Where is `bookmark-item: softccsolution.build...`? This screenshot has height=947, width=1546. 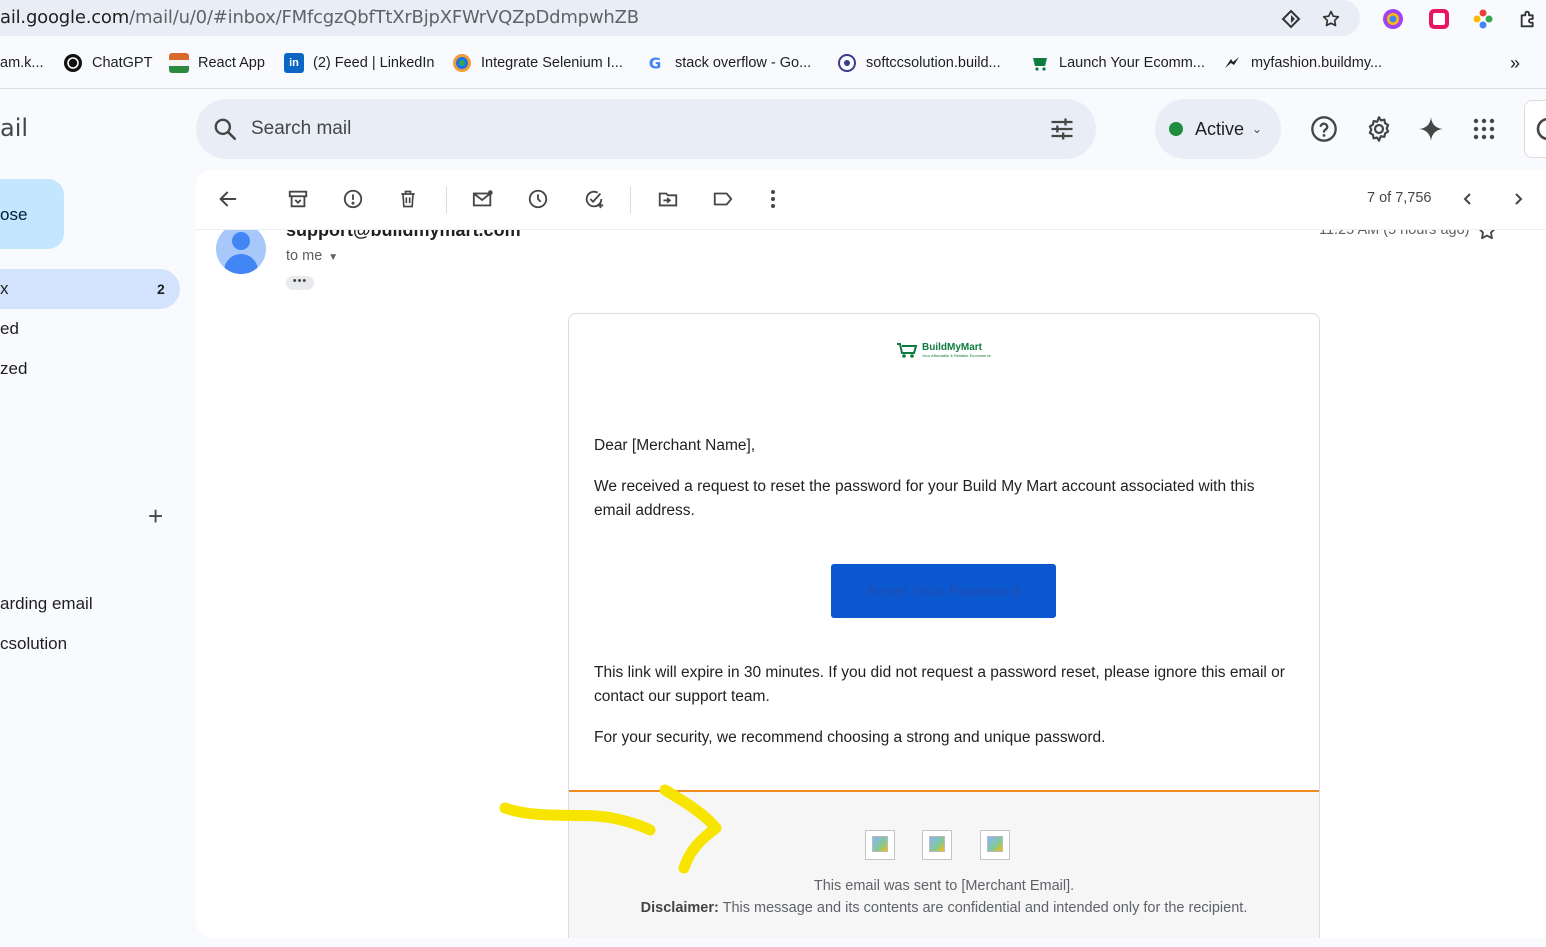 bookmark-item: softccsolution.build... is located at coordinates (919, 63).